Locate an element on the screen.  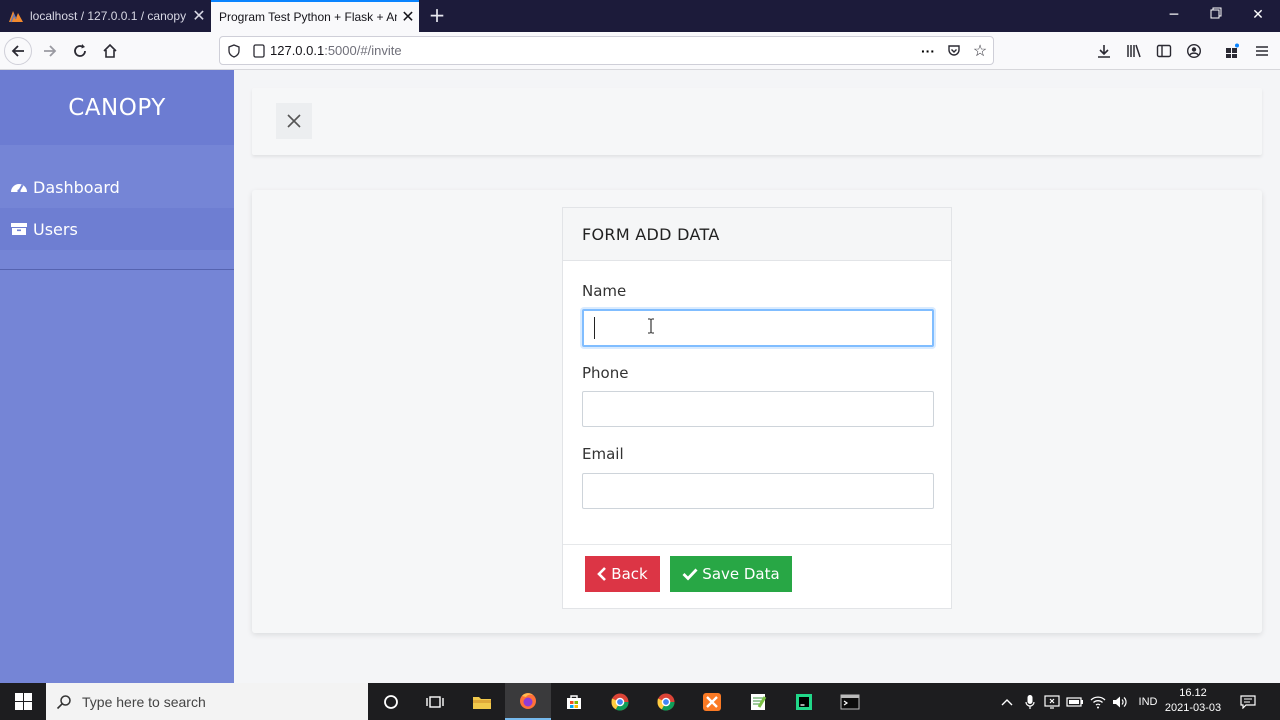
clock-time: 16.12 is located at coordinates (1193, 693).